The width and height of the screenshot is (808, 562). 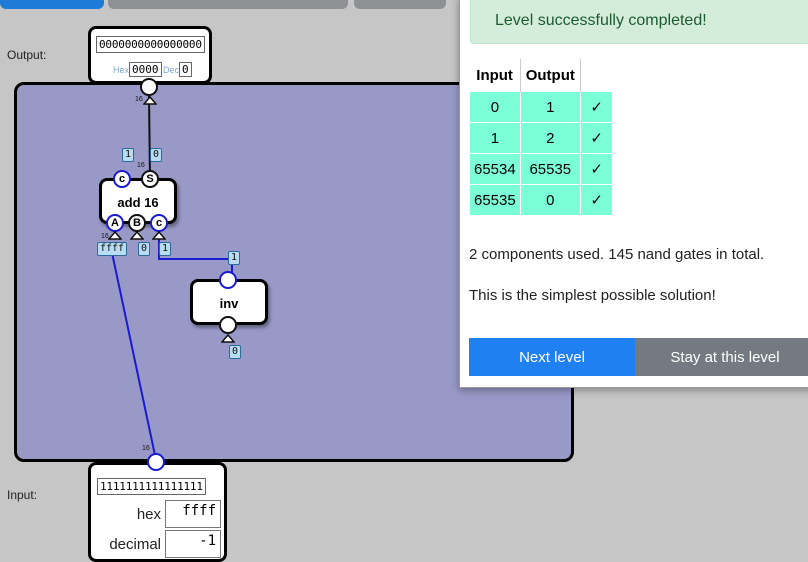 What do you see at coordinates (141, 165) in the screenshot?
I see `sum-width-label: 16` at bounding box center [141, 165].